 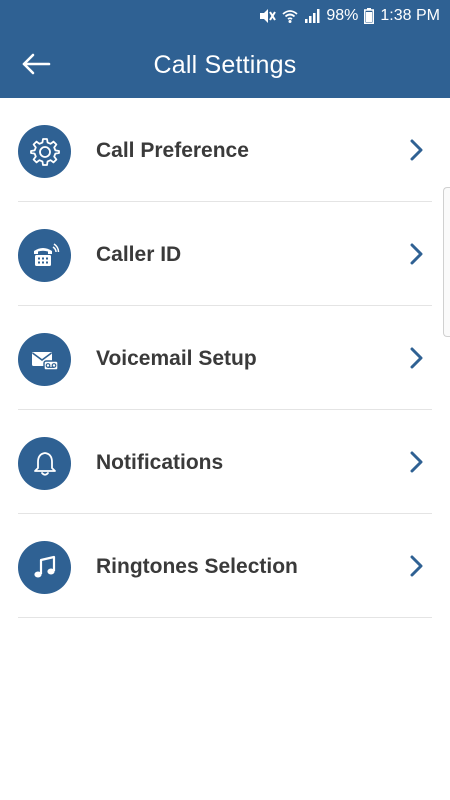 I want to click on divider, so click(x=225, y=617).